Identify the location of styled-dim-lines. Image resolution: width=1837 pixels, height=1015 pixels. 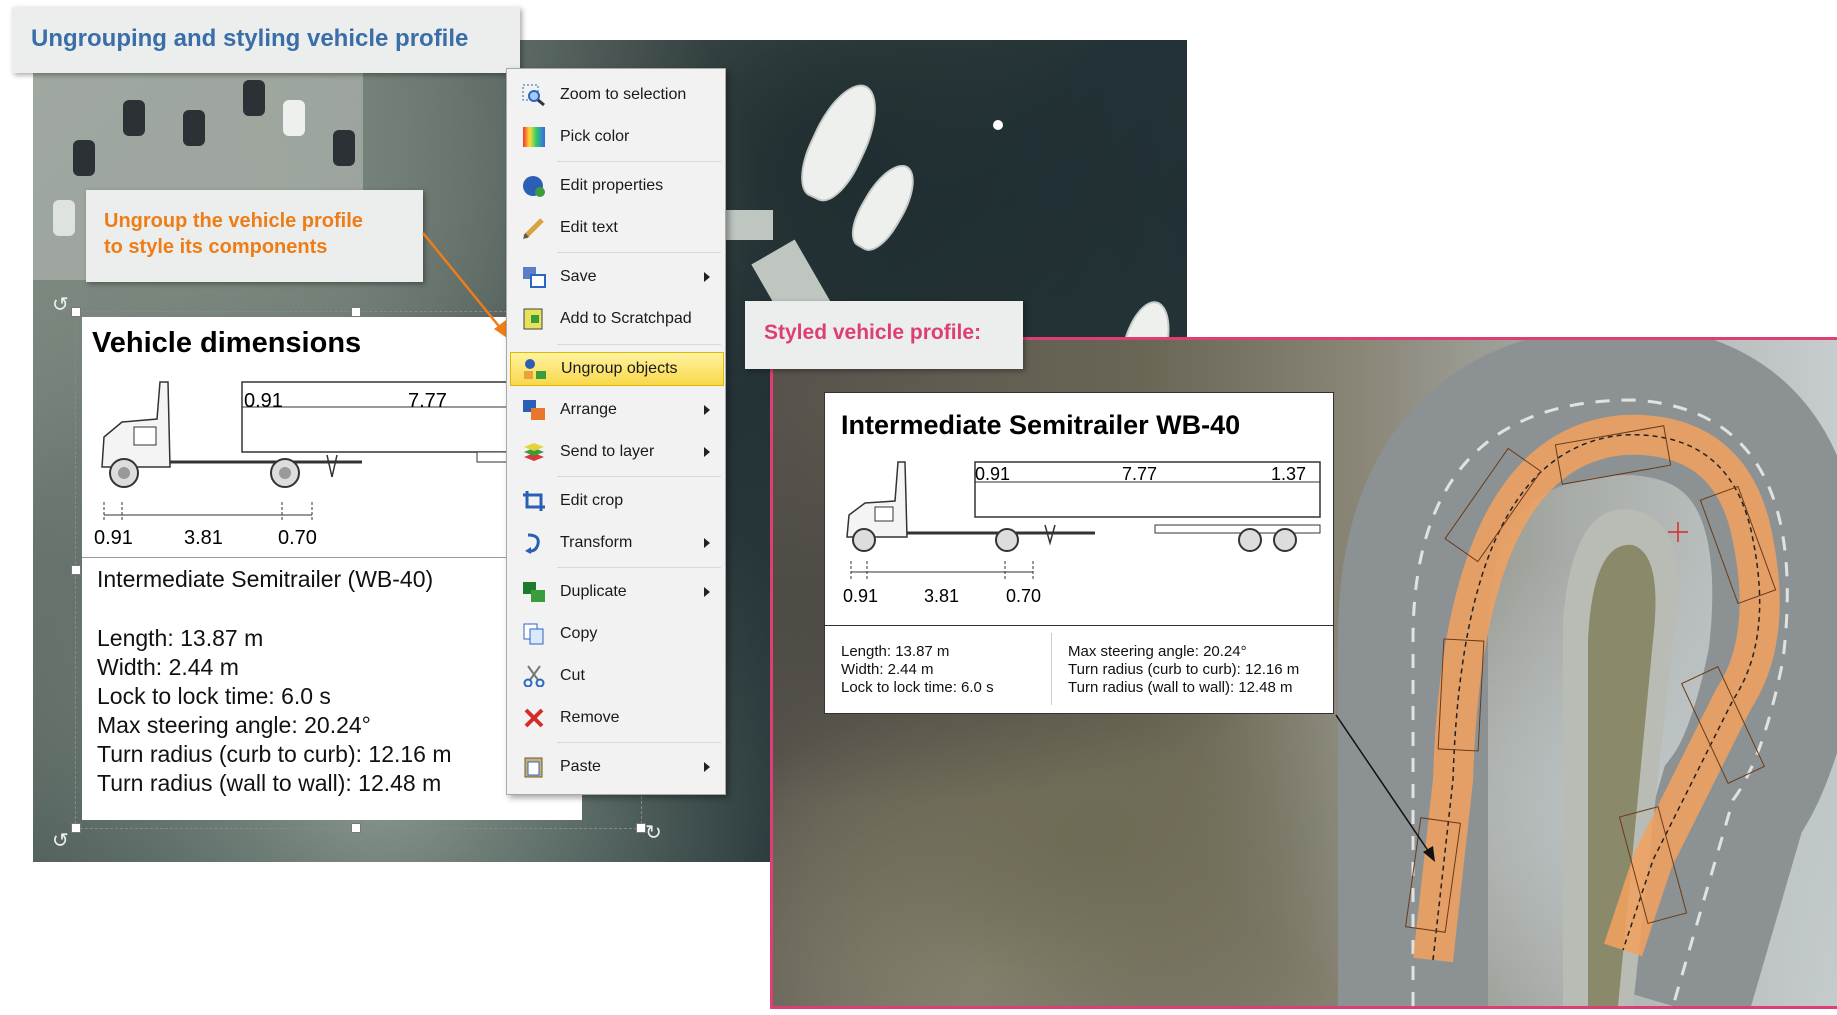
(942, 570).